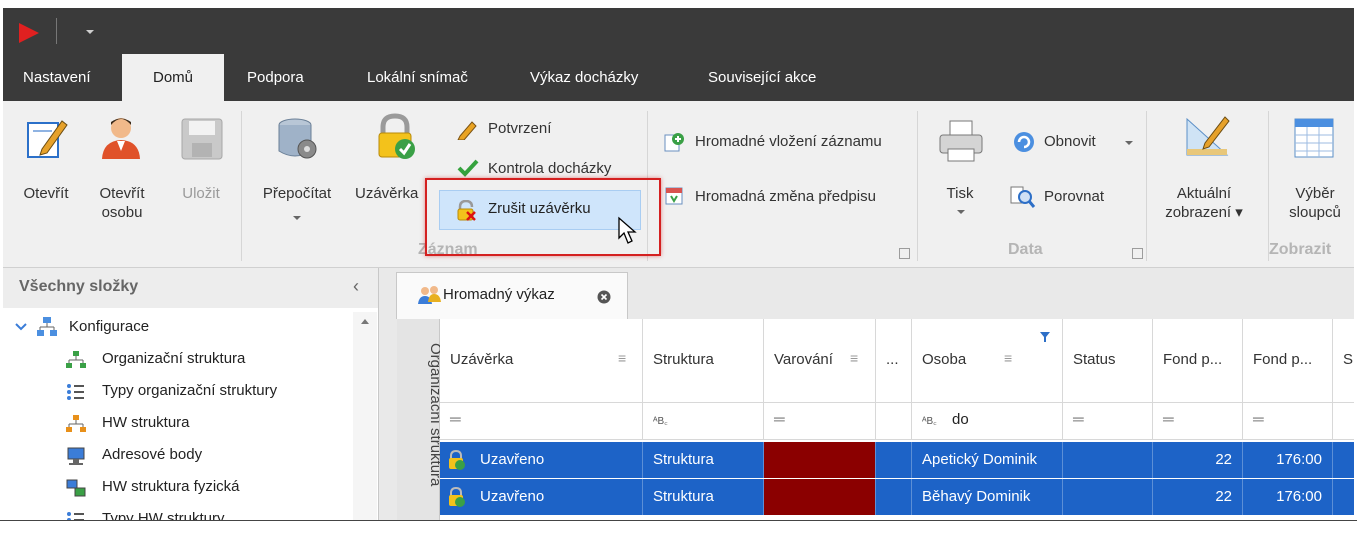  What do you see at coordinates (173, 359) in the screenshot?
I see `tree-item-org-struktura: Organizační struktura` at bounding box center [173, 359].